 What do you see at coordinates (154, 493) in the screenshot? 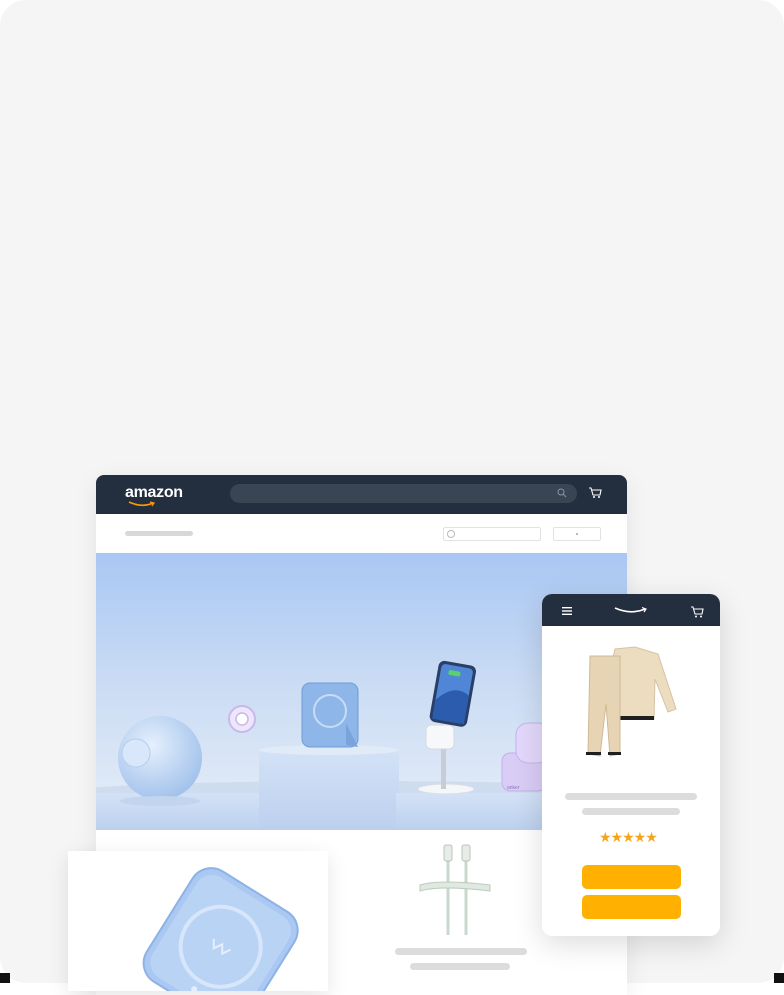
I see `amazon-logo: amazon` at bounding box center [154, 493].